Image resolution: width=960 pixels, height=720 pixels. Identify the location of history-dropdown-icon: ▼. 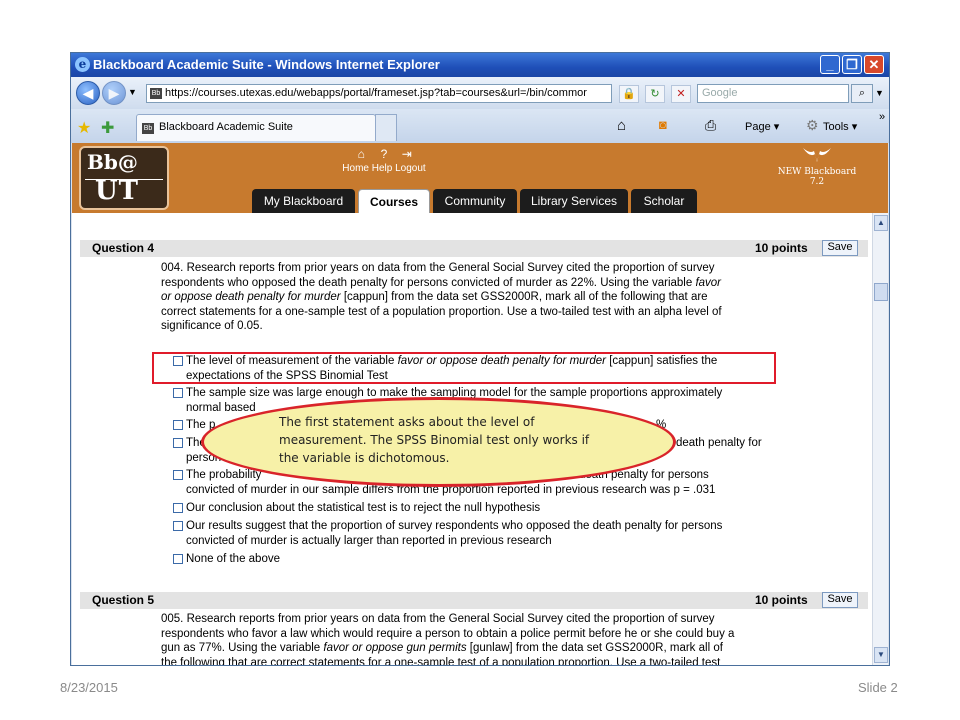
(132, 92).